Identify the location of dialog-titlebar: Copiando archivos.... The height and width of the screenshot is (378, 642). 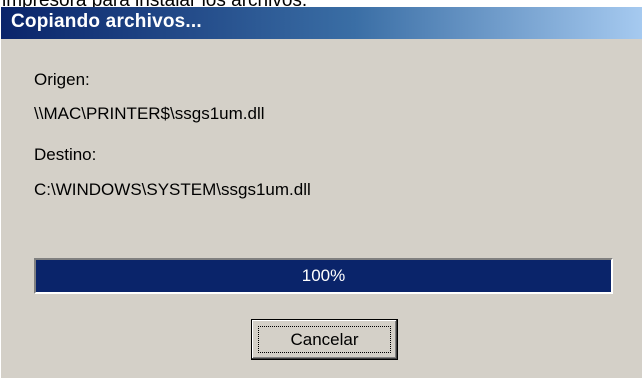
(321, 23).